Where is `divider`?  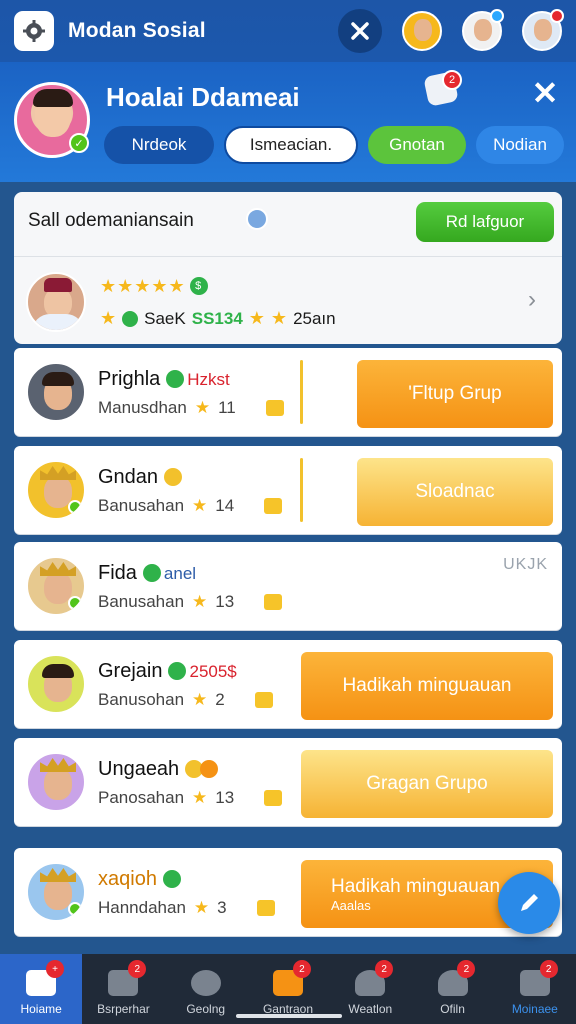 divider is located at coordinates (288, 256).